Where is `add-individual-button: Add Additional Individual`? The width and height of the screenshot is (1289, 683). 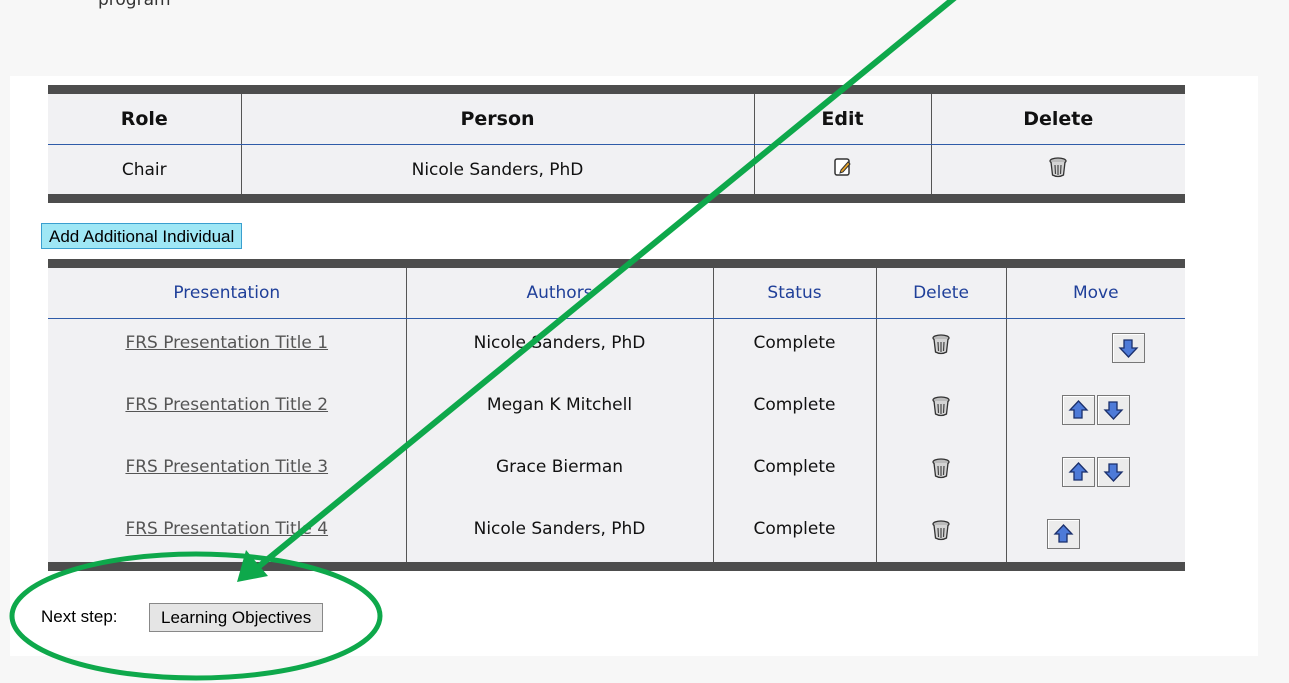
add-individual-button: Add Additional Individual is located at coordinates (142, 236).